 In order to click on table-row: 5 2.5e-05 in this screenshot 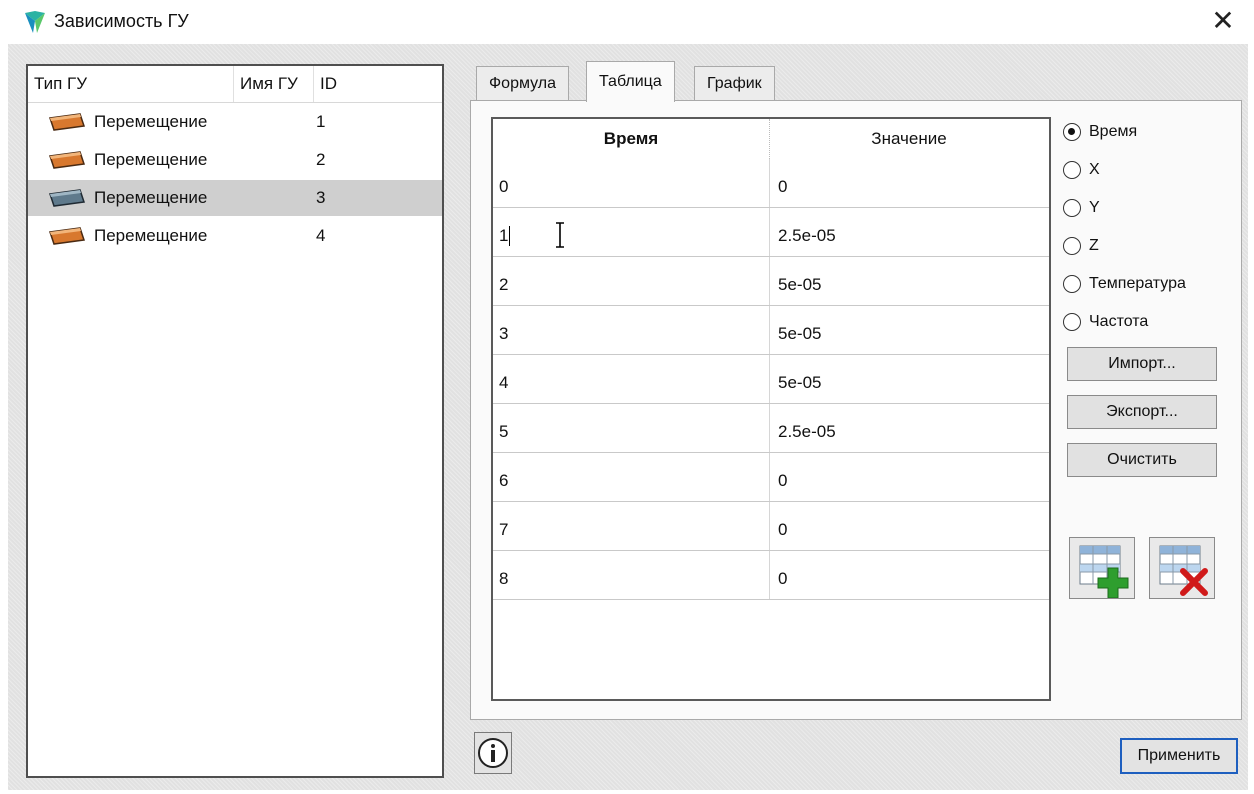, I will do `click(771, 428)`.